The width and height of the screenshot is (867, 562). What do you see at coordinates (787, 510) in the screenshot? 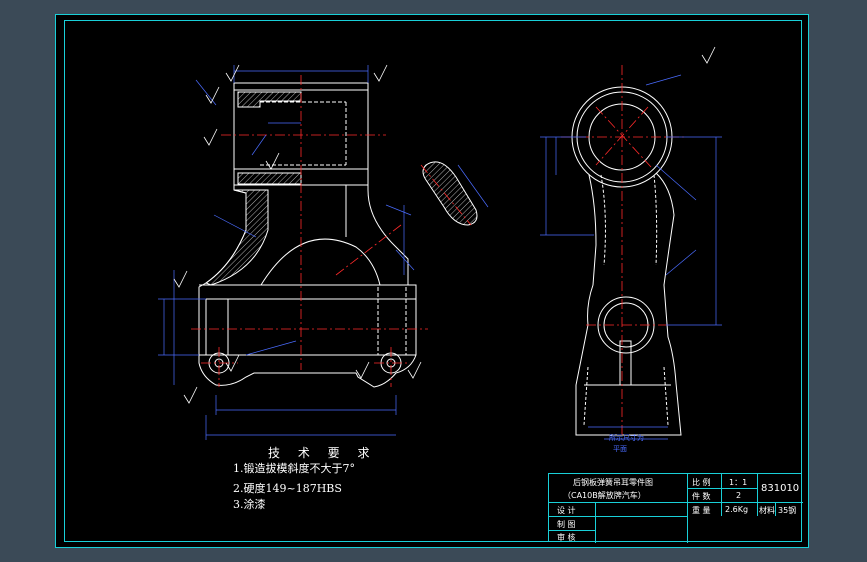
I see `material-value: 35钢` at bounding box center [787, 510].